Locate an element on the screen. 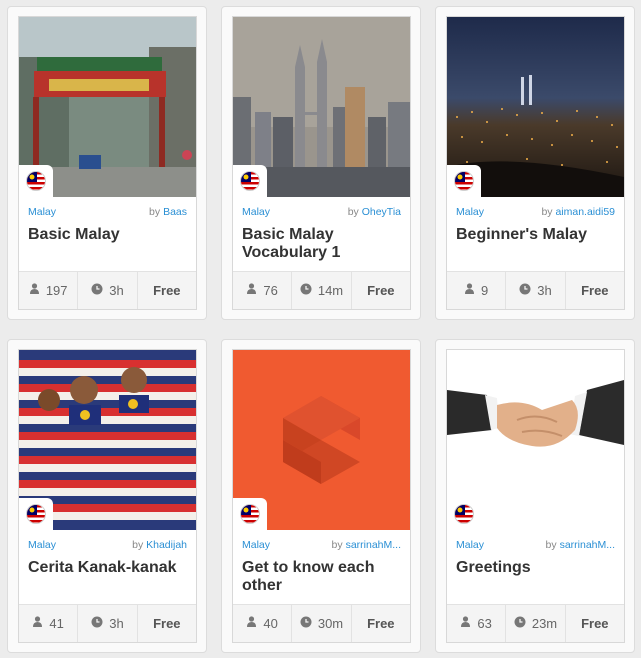  course-card: Malay by Baas Basic Malay 197 3h Free is located at coordinates (107, 163).